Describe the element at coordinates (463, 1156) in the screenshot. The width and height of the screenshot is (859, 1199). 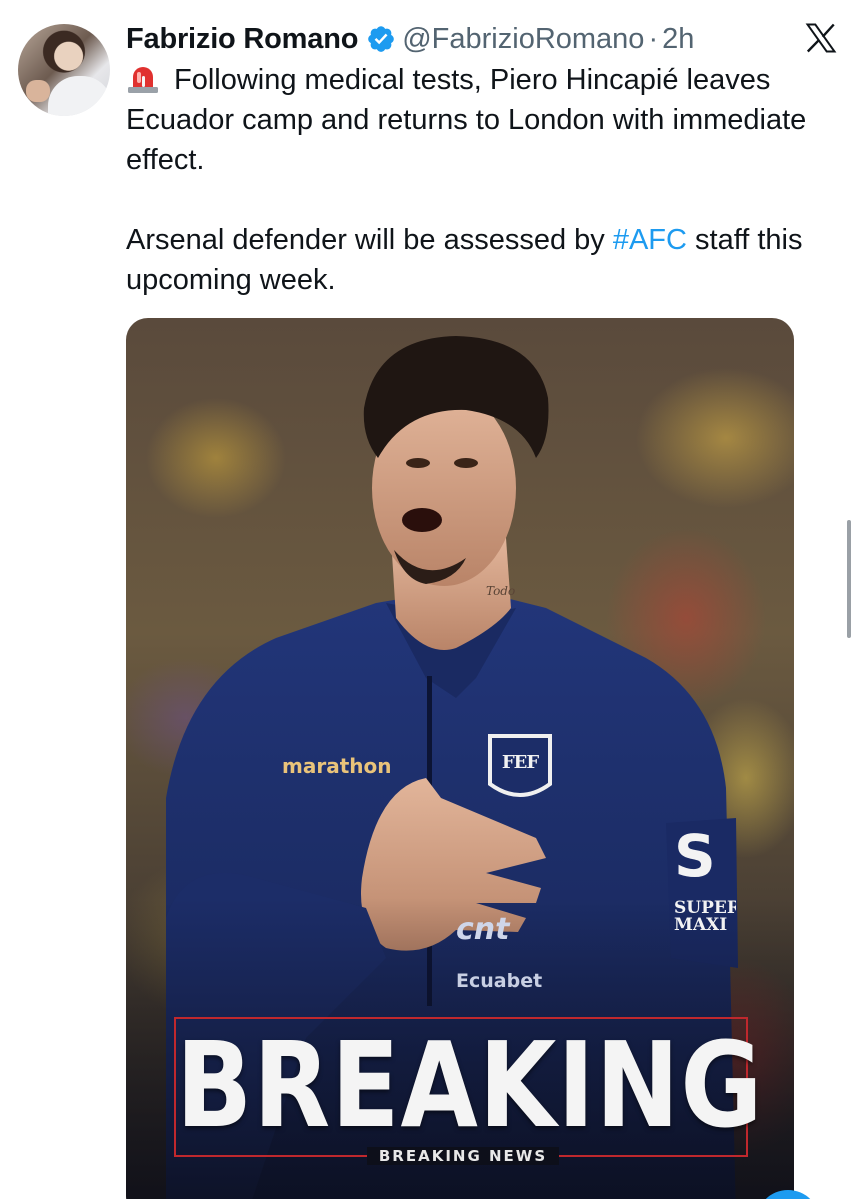
I see `breaking-subheadline: BREAKING NEWS` at that location.